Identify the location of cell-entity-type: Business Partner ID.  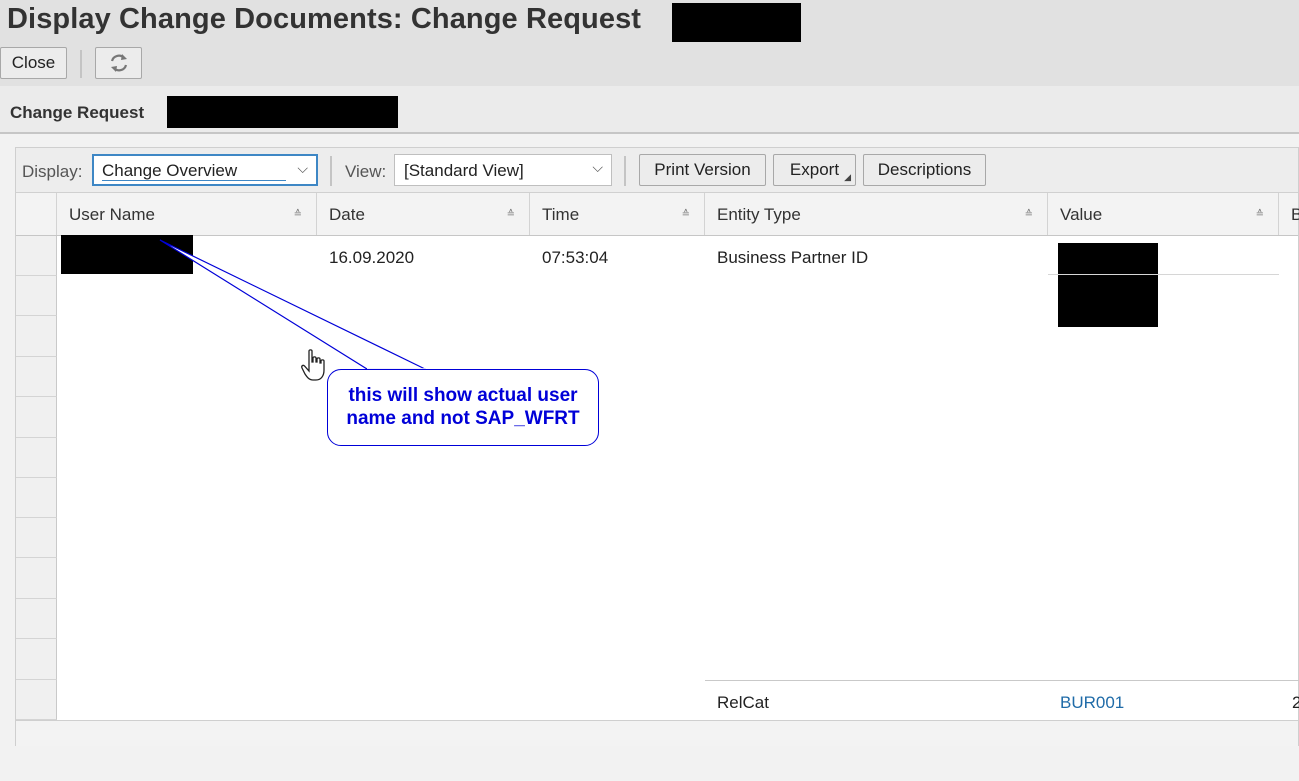
(793, 257).